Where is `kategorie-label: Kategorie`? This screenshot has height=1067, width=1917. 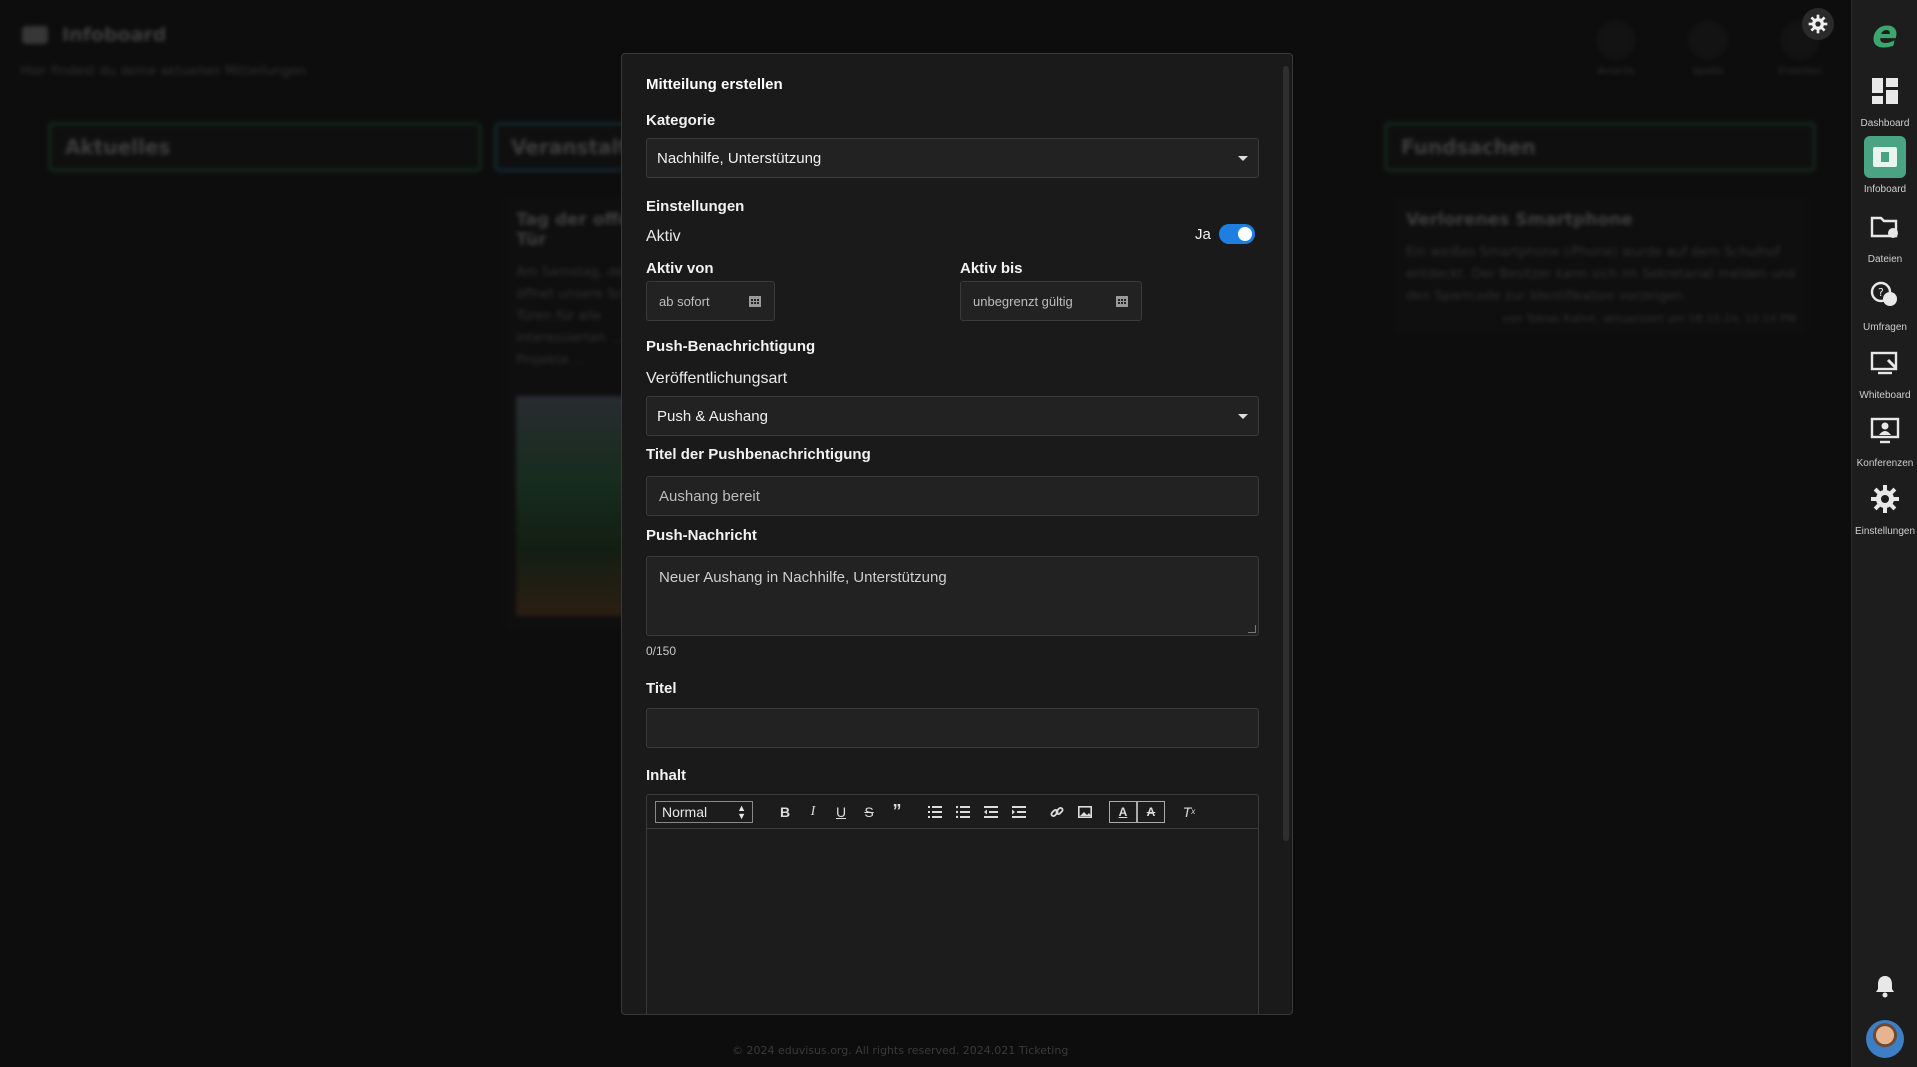
kategorie-label: Kategorie is located at coordinates (681, 120).